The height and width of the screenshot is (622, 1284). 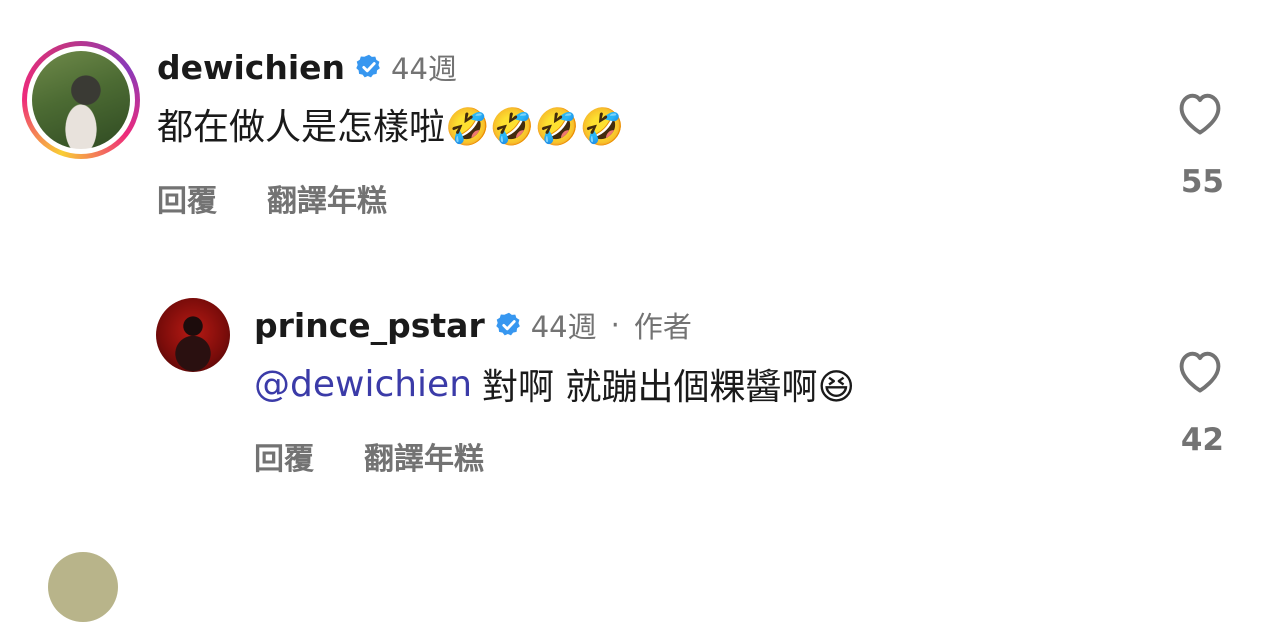 I want to click on comment-header: dewichien 44週, so click(x=307, y=67).